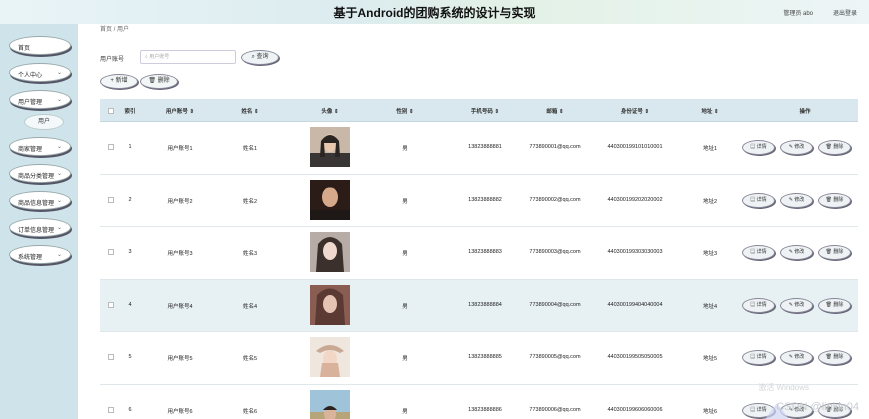  I want to click on query-button: ⌕ 查询, so click(260, 57).